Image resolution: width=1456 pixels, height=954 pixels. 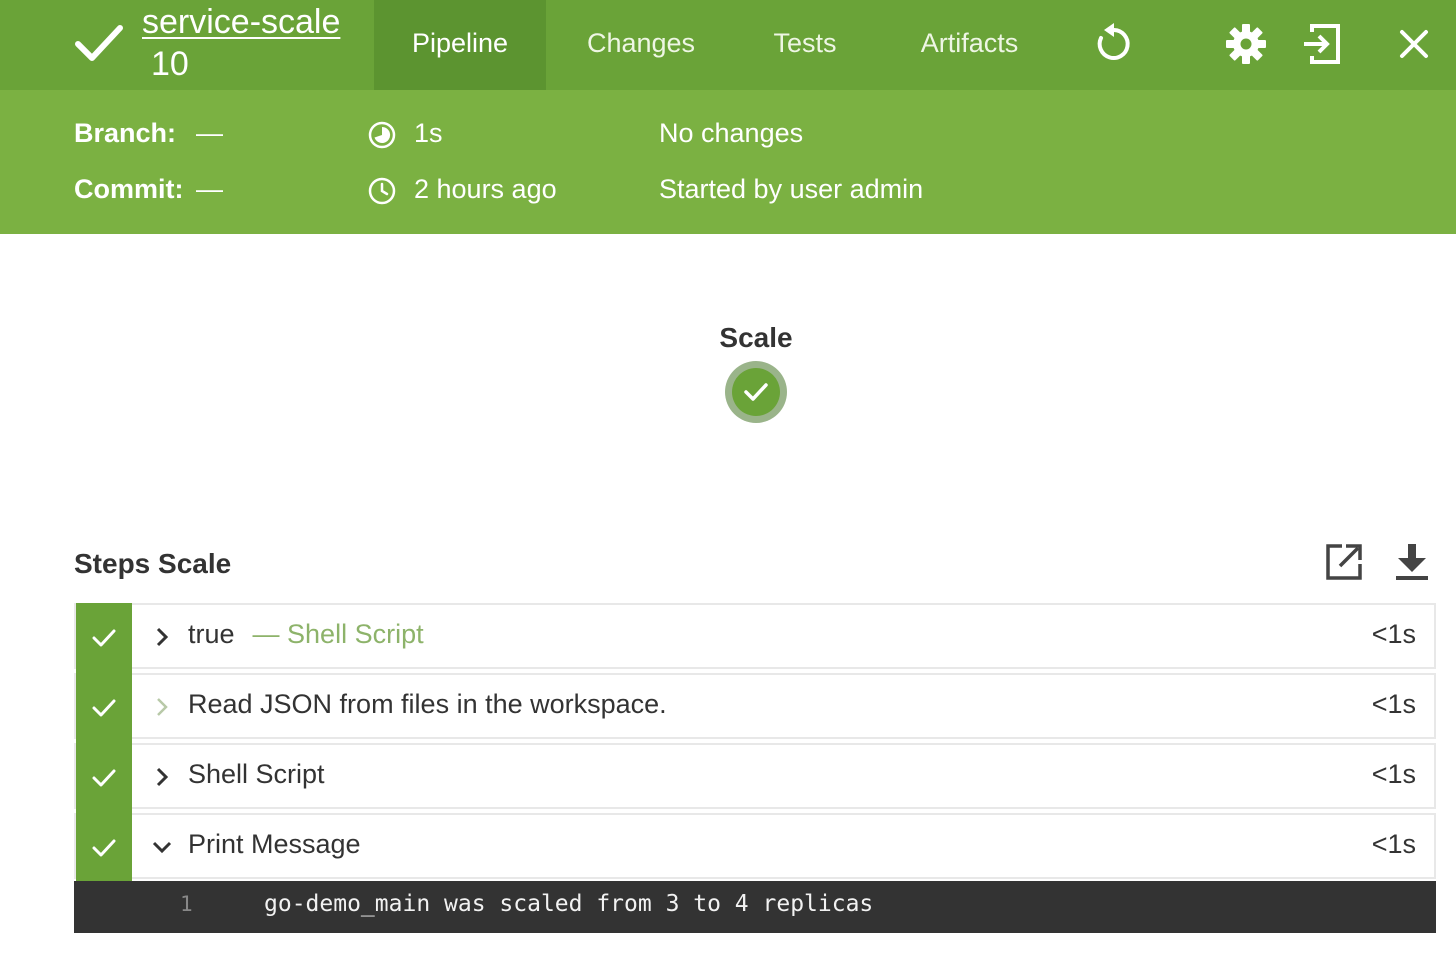 What do you see at coordinates (756, 337) in the screenshot?
I see `stage-name: Scale` at bounding box center [756, 337].